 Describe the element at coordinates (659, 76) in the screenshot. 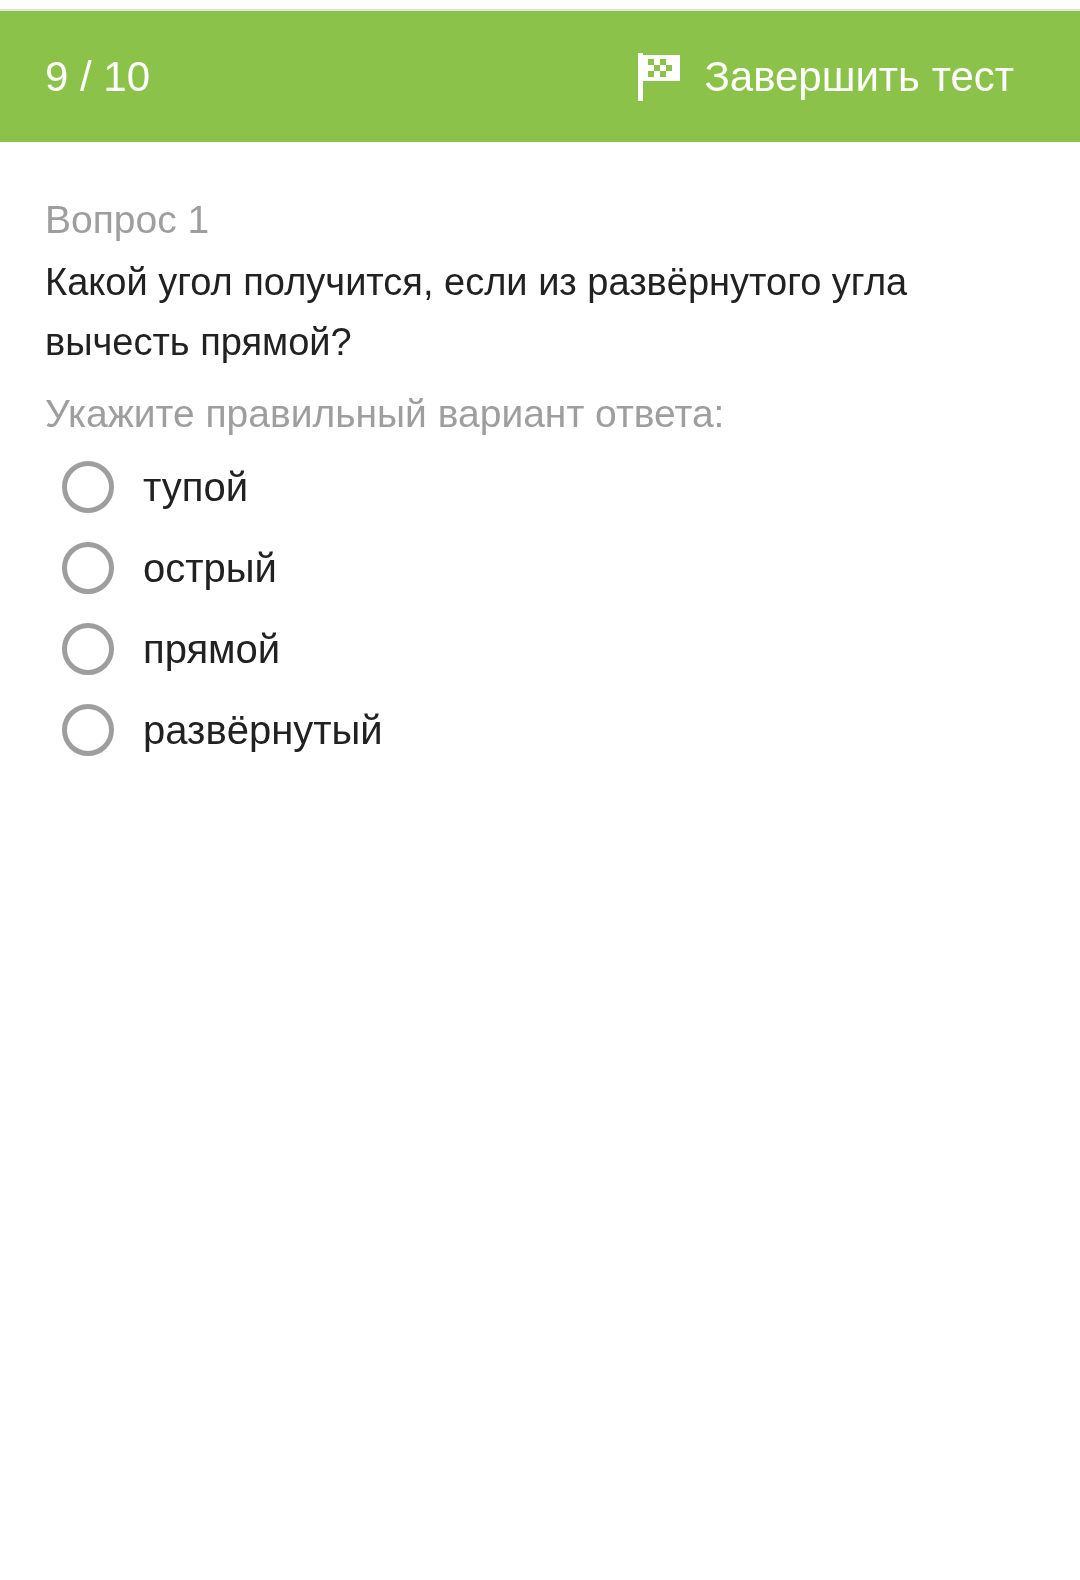

I see `checkered-flag-icon` at that location.